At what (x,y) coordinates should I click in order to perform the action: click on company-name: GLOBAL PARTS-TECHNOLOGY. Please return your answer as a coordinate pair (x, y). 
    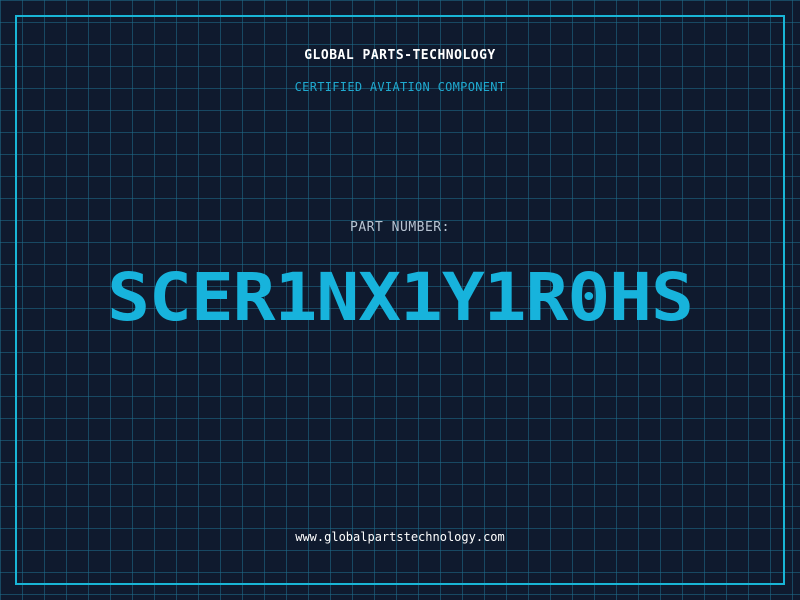
    Looking at the image, I should click on (400, 55).